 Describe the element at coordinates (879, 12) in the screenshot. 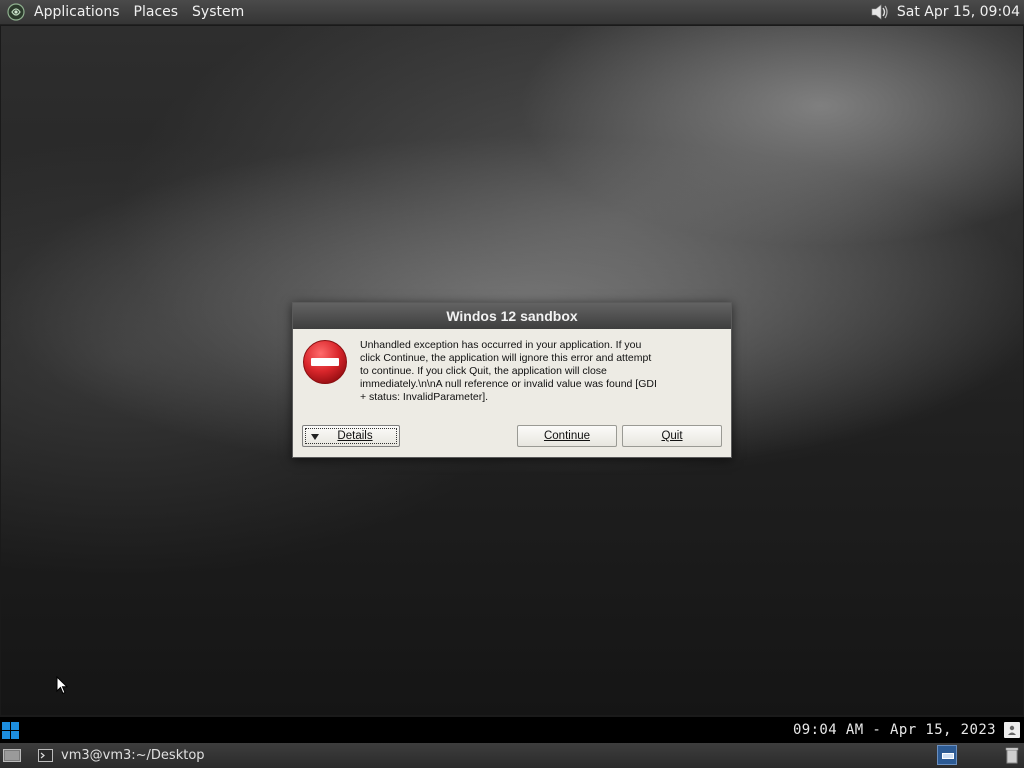

I see `volume-icon` at that location.